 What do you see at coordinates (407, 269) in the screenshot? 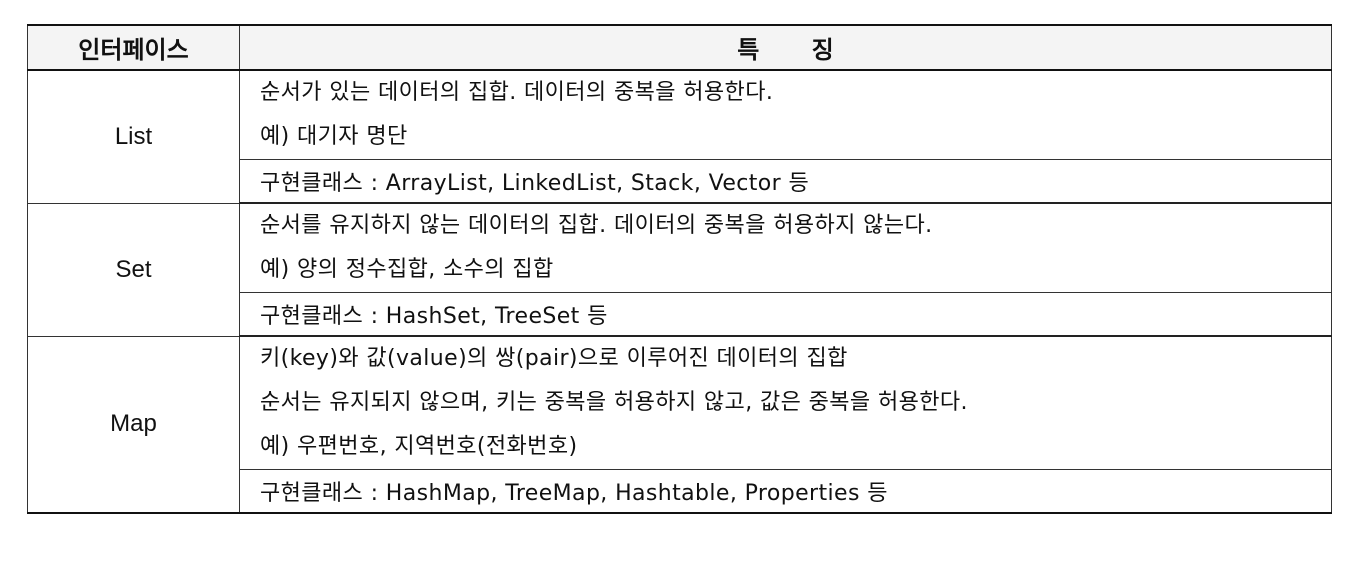
I see `set-desc-line-2: 예) 양의 정수집합, 소수의 집합` at bounding box center [407, 269].